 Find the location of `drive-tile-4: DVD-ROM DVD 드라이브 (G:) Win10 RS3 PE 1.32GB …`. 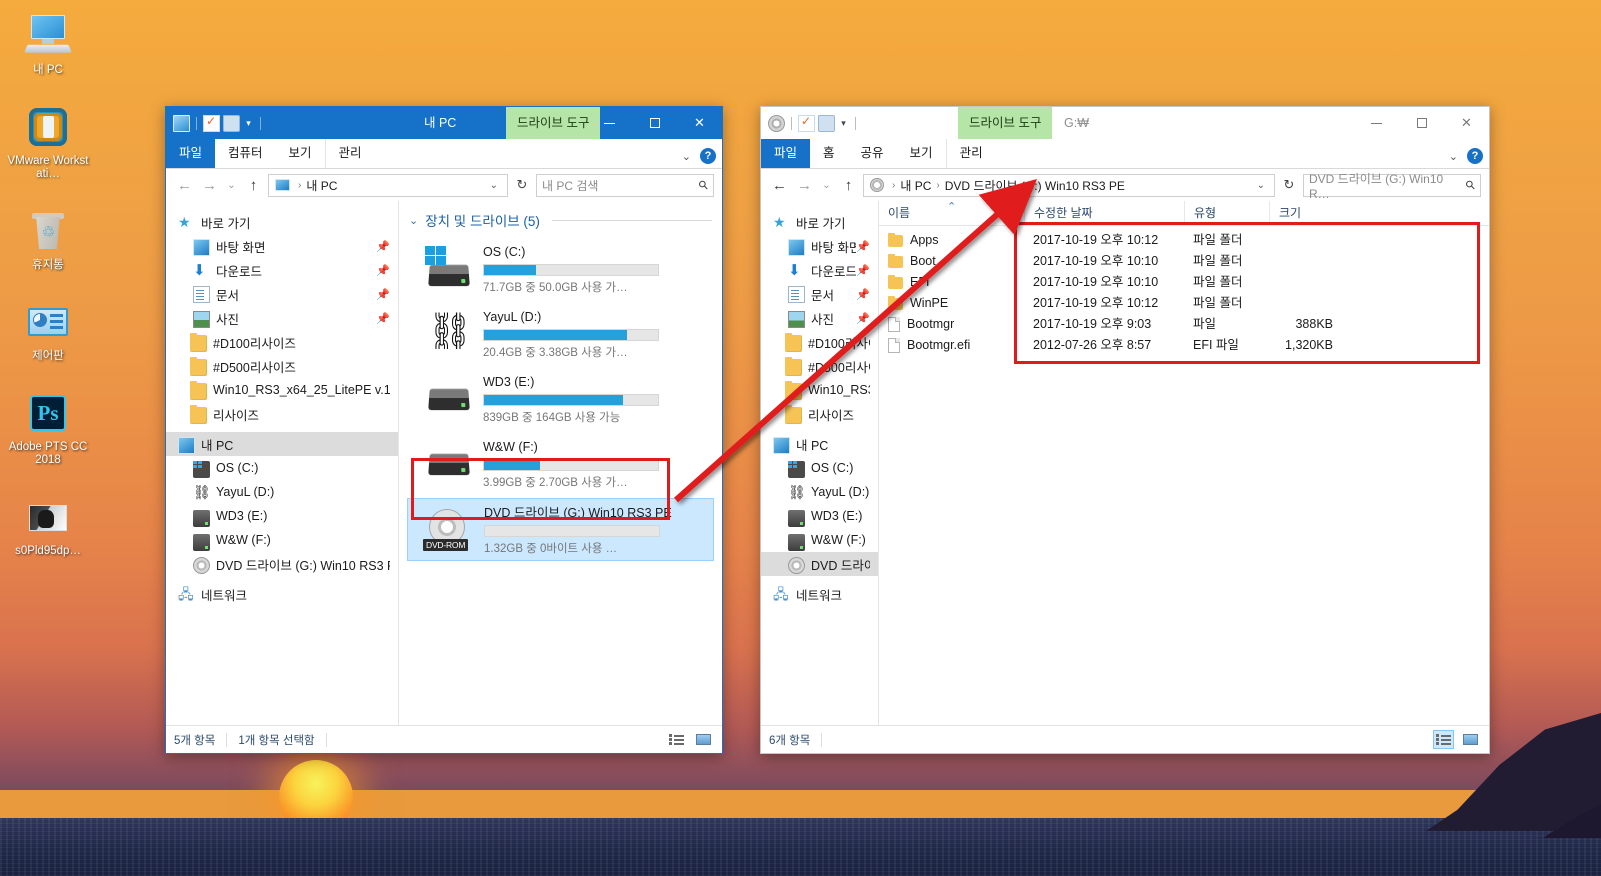

drive-tile-4: DVD-ROM DVD 드라이브 (G:) Win10 RS3 PE 1.32GB … is located at coordinates (560, 529).